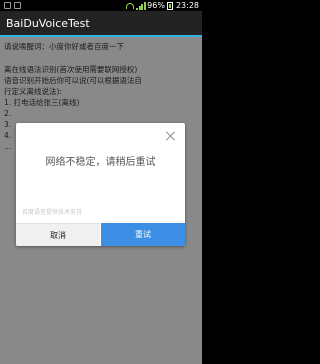 The height and width of the screenshot is (364, 320). Describe the element at coordinates (130, 5) in the screenshot. I see `wifi-icon` at that location.